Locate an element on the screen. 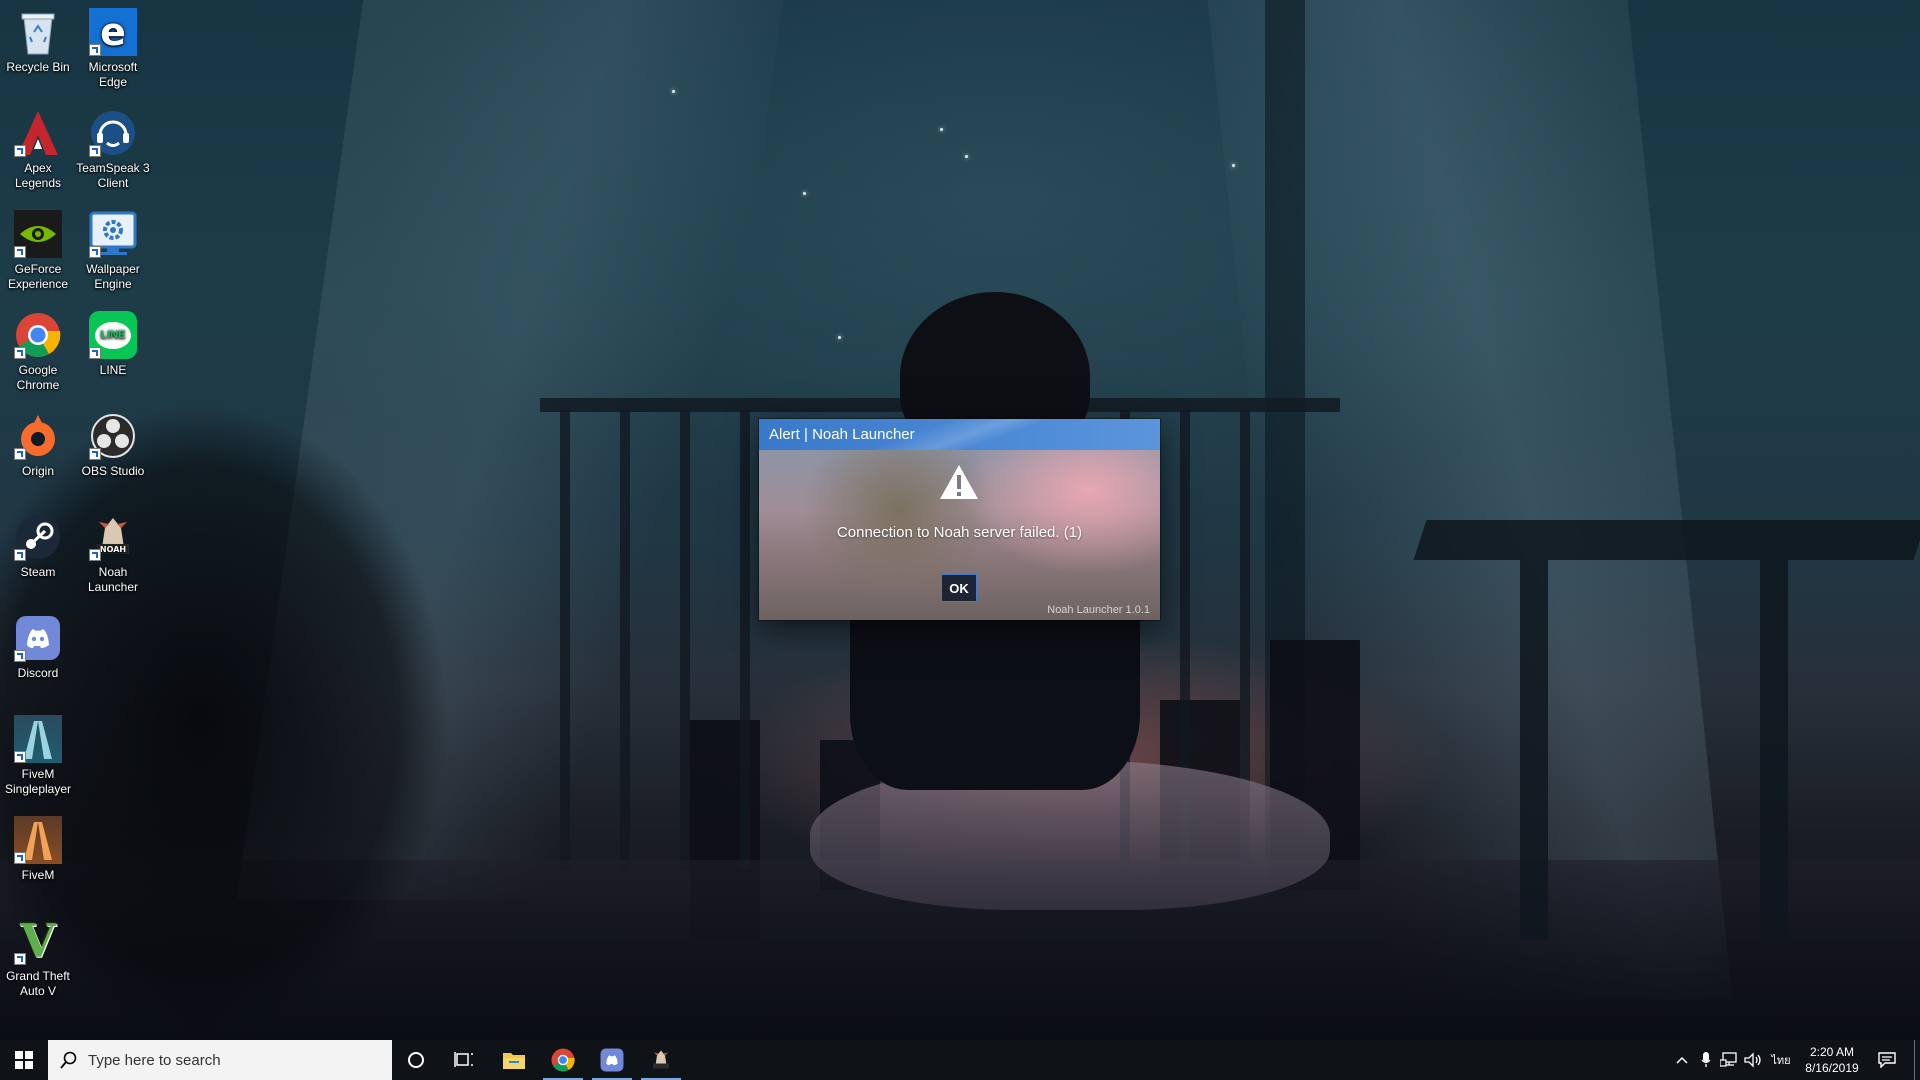 This screenshot has height=1080, width=1920. dialog-title-bar: Alert | Noah Launcher is located at coordinates (959, 434).